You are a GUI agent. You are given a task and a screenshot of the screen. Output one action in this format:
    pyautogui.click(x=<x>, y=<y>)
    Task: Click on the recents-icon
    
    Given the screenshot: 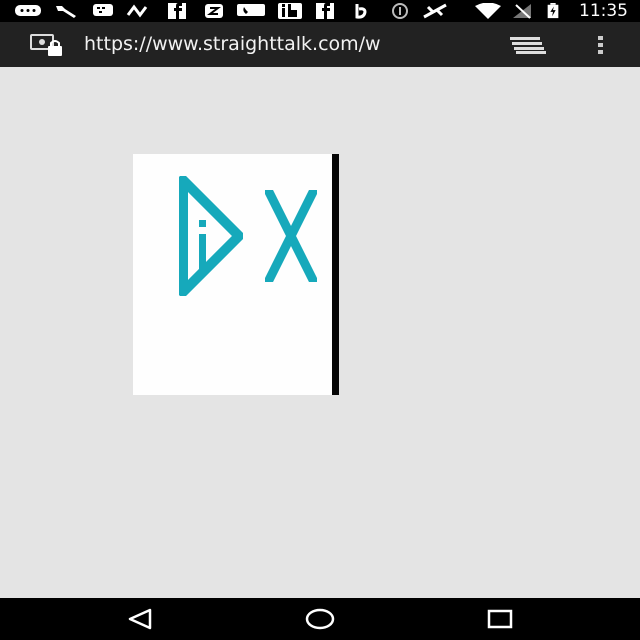 What is the action you would take?
    pyautogui.click(x=500, y=619)
    